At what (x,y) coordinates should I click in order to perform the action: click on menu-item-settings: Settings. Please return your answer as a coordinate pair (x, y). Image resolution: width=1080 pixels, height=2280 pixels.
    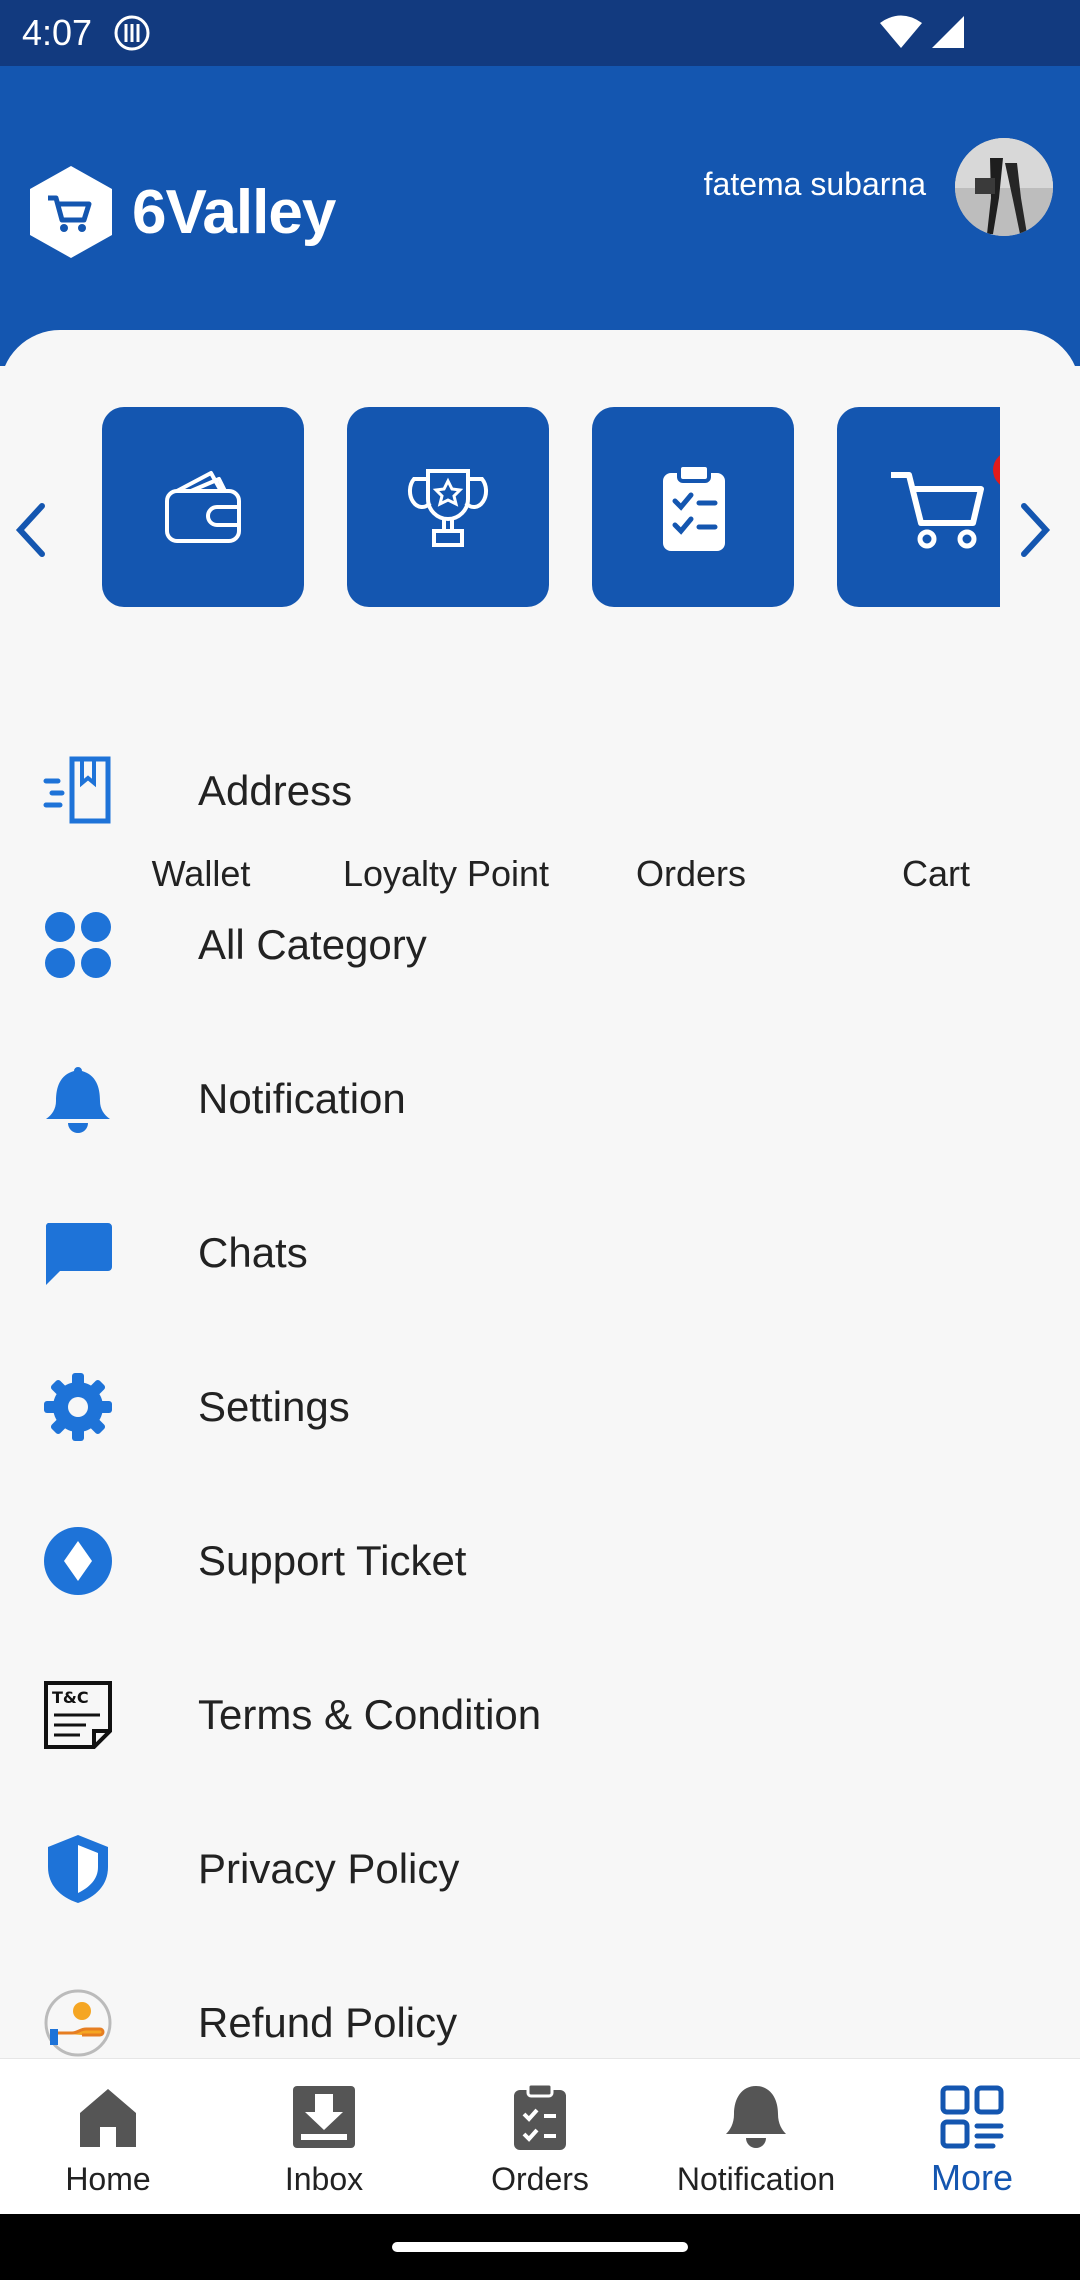
    Looking at the image, I should click on (540, 1407).